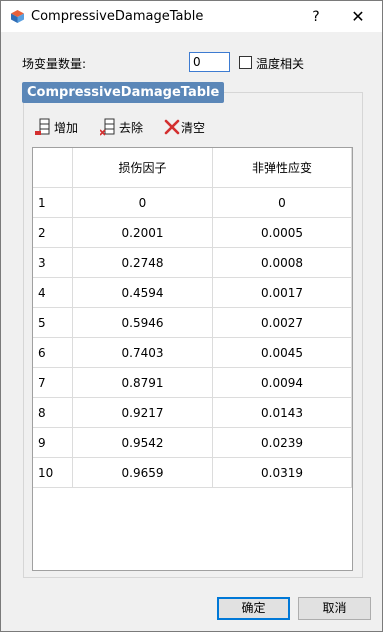 The height and width of the screenshot is (632, 383). Describe the element at coordinates (53, 383) in the screenshot. I see `row-header: 7` at that location.